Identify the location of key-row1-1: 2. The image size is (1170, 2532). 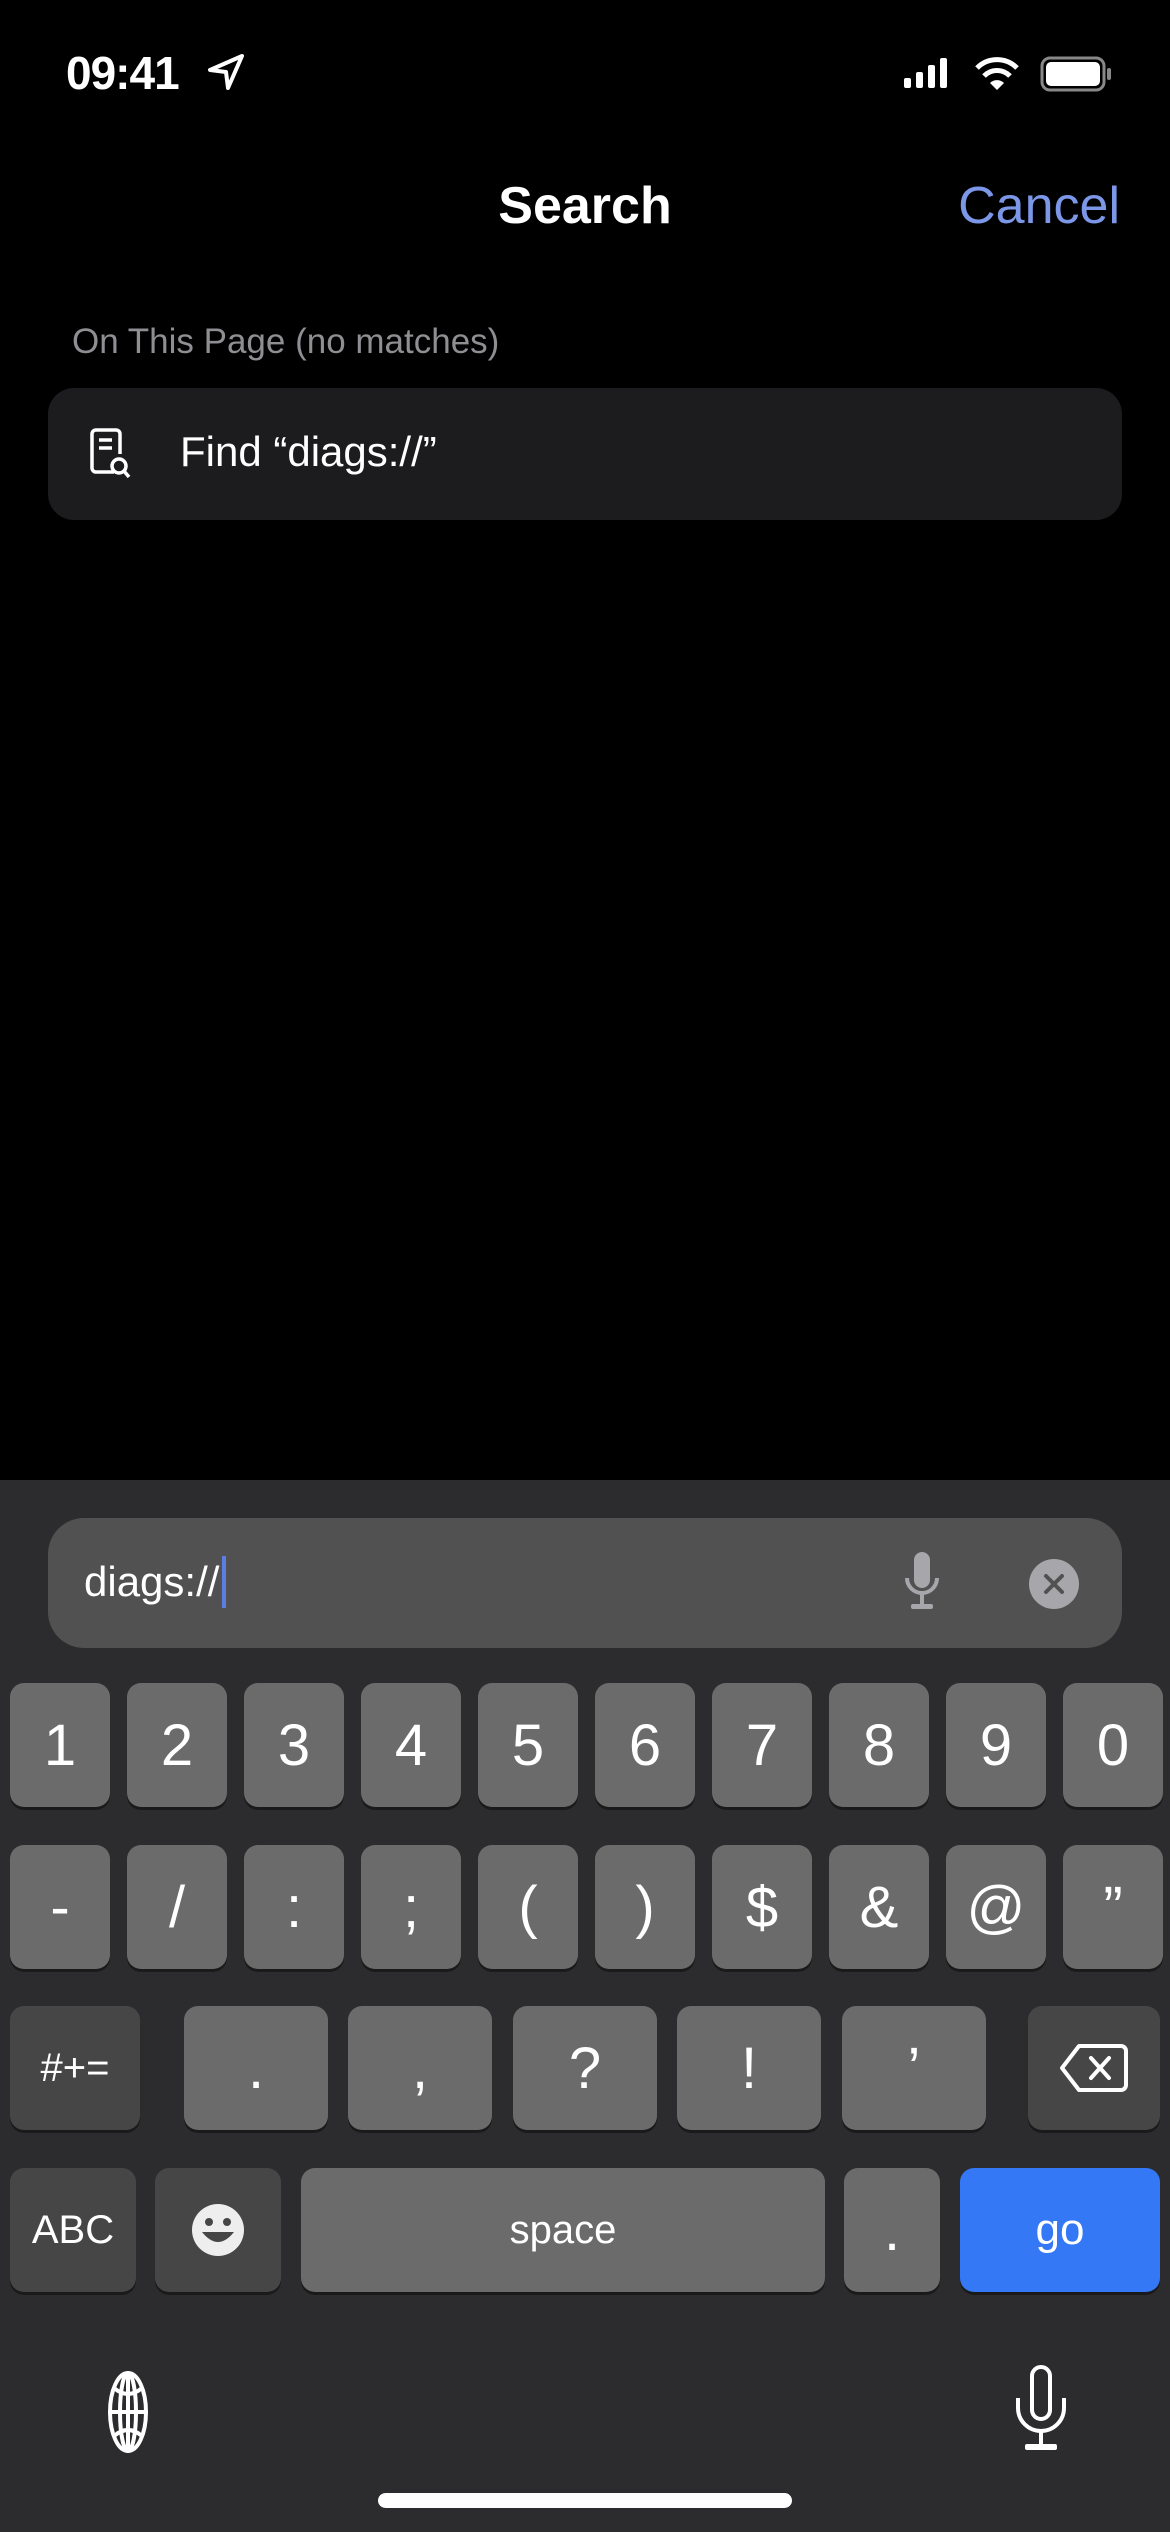
(177, 1745).